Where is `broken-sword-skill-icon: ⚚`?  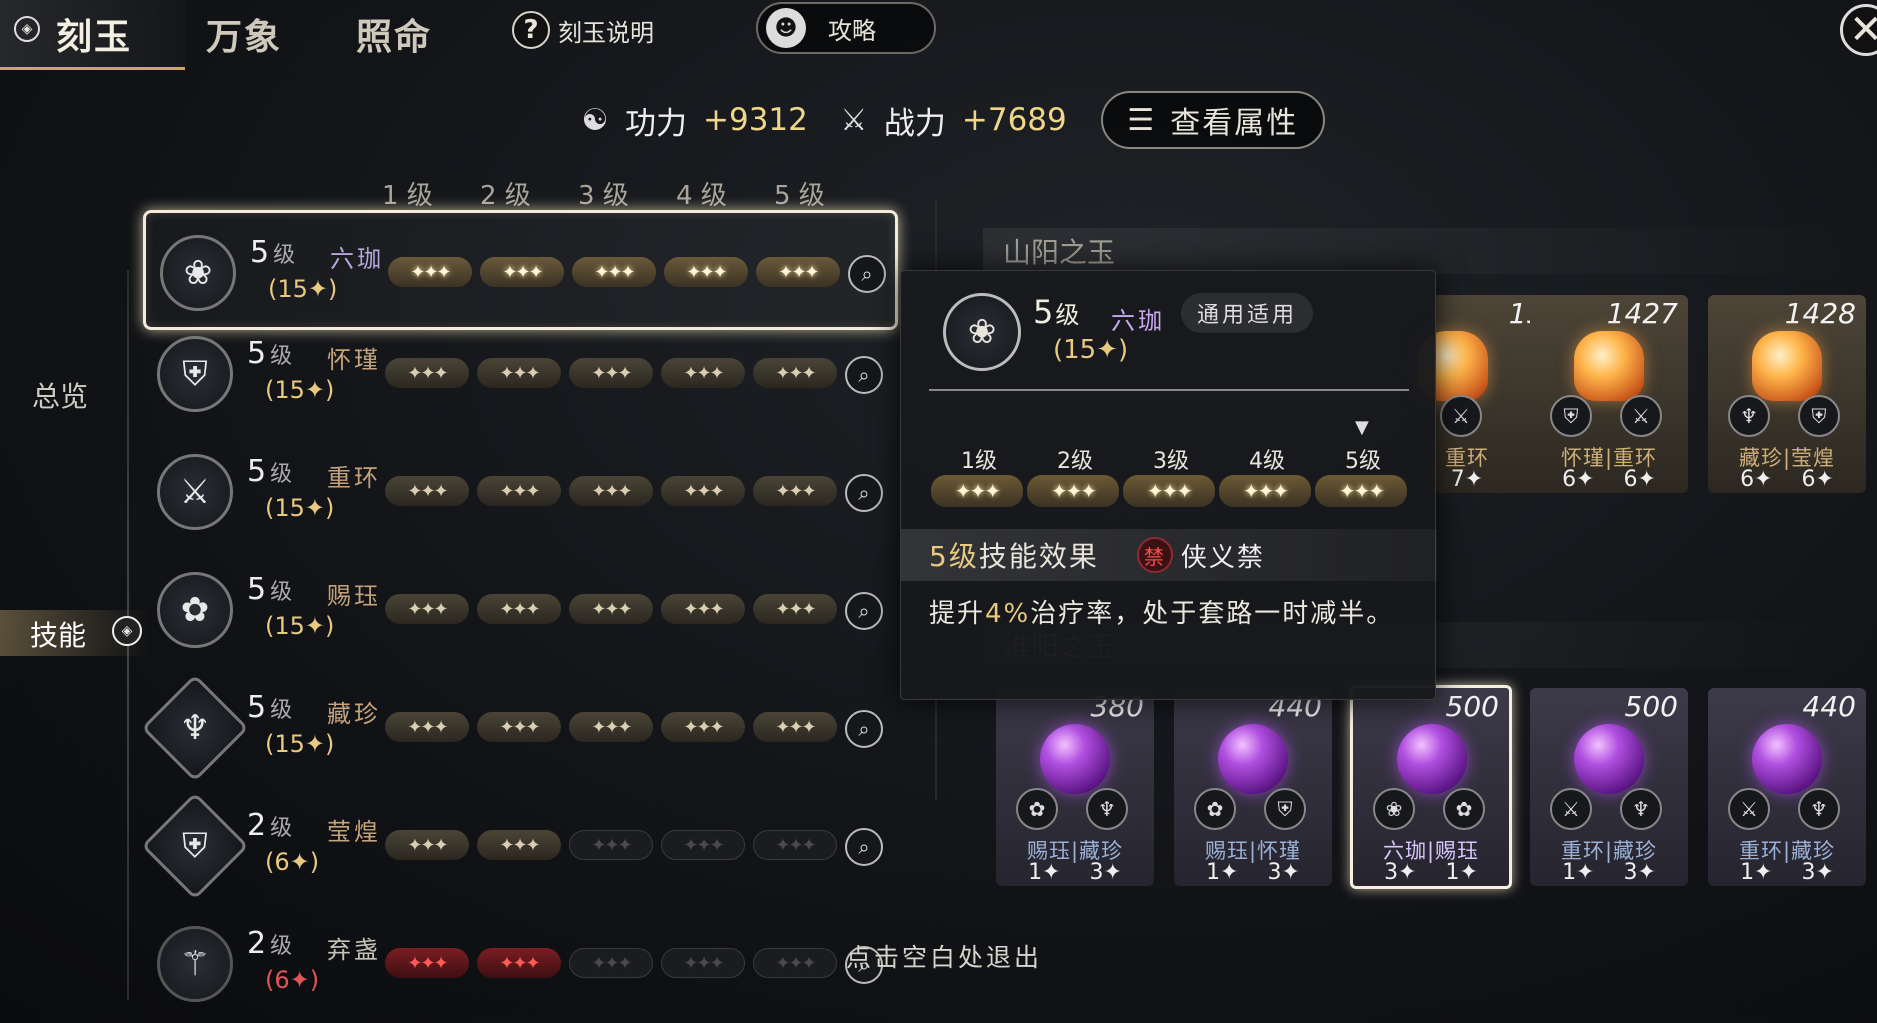
broken-sword-skill-icon: ⚚ is located at coordinates (195, 964).